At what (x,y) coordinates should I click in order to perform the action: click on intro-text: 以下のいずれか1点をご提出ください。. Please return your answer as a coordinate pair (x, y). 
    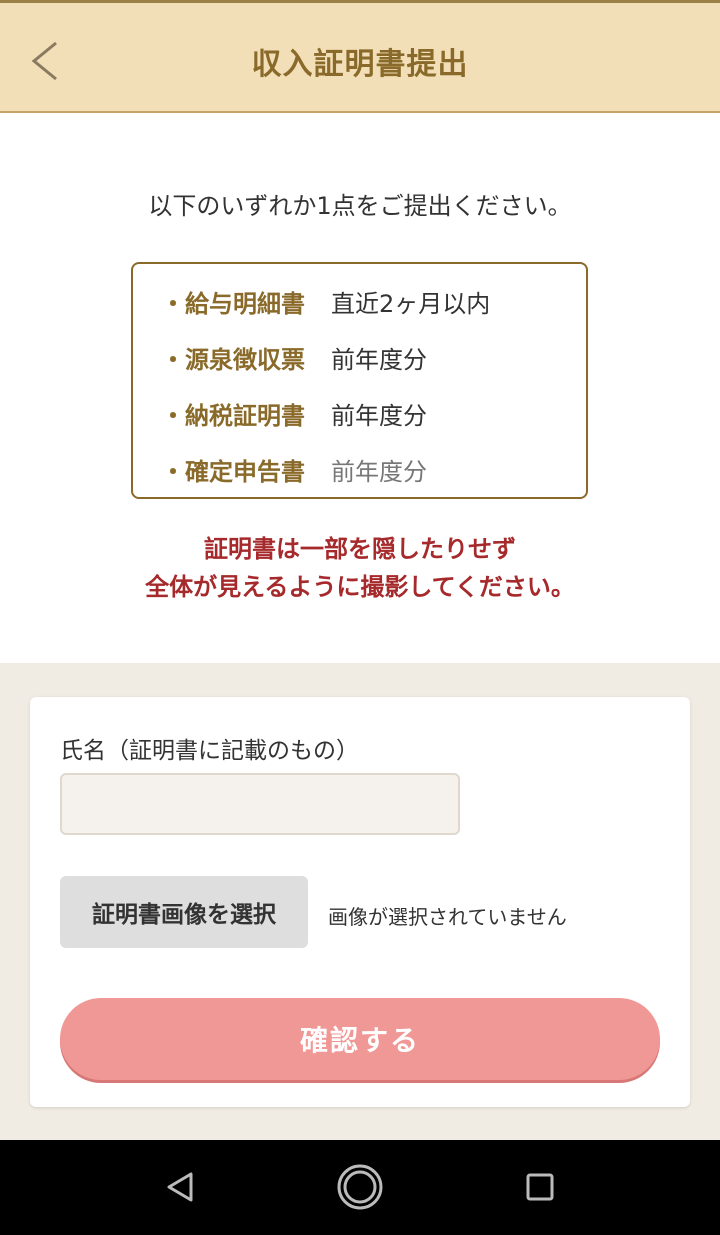
    Looking at the image, I should click on (360, 206).